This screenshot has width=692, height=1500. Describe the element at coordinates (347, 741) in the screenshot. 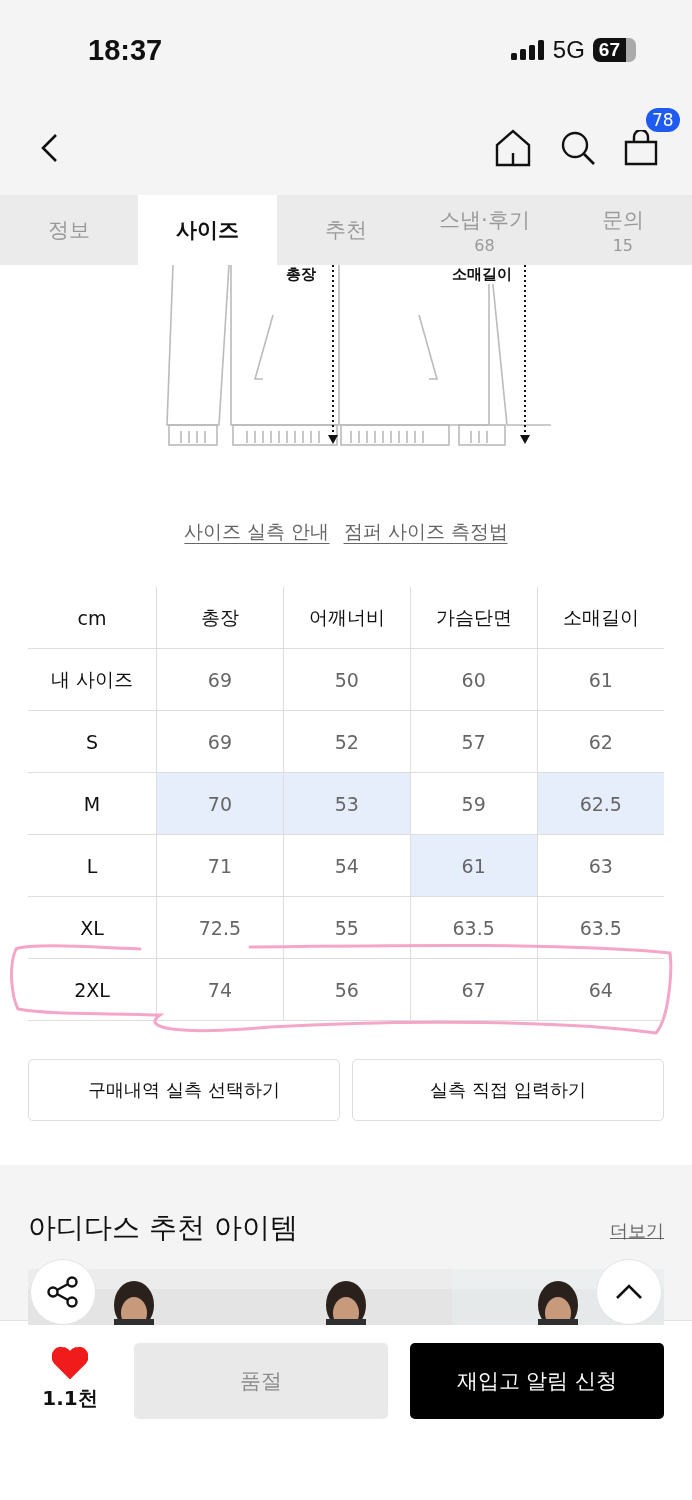

I see `table-cell: 52` at that location.